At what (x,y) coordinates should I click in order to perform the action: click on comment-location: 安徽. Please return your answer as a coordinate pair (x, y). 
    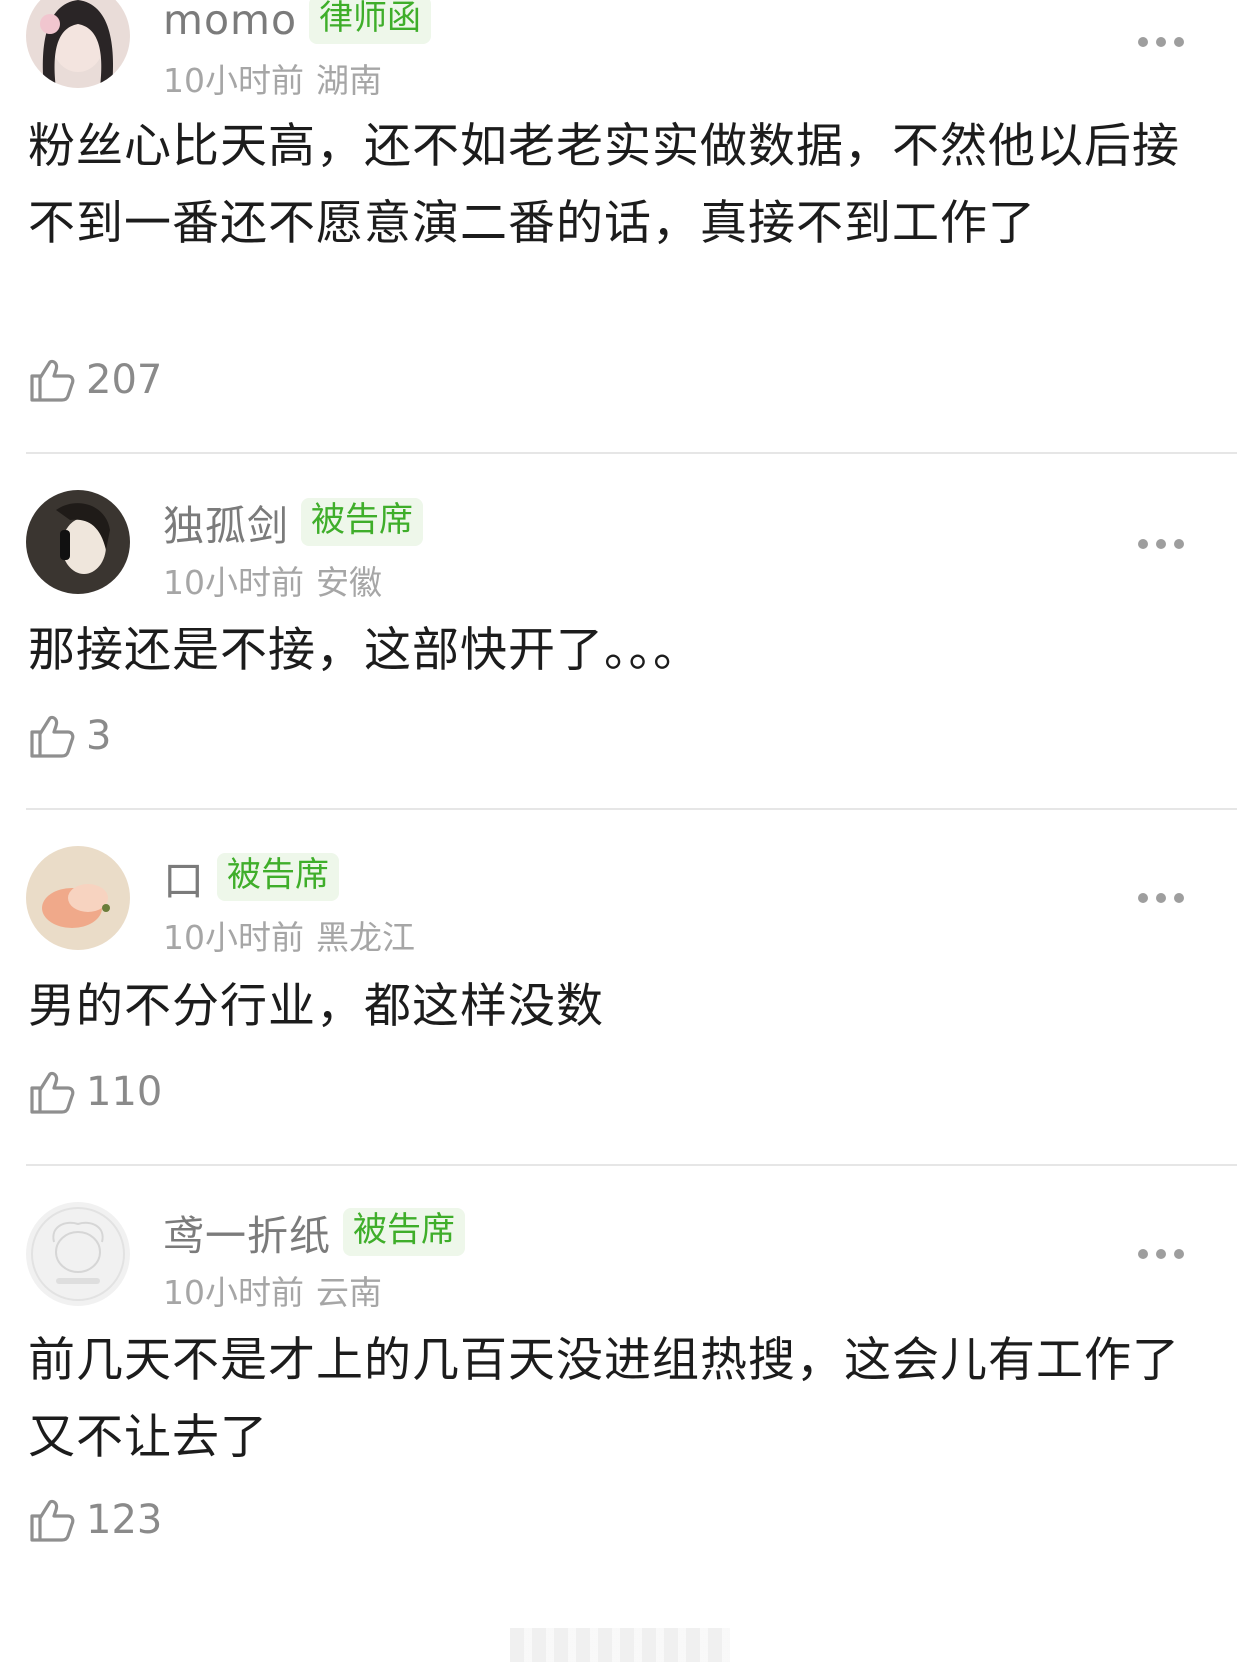
    Looking at the image, I should click on (349, 582).